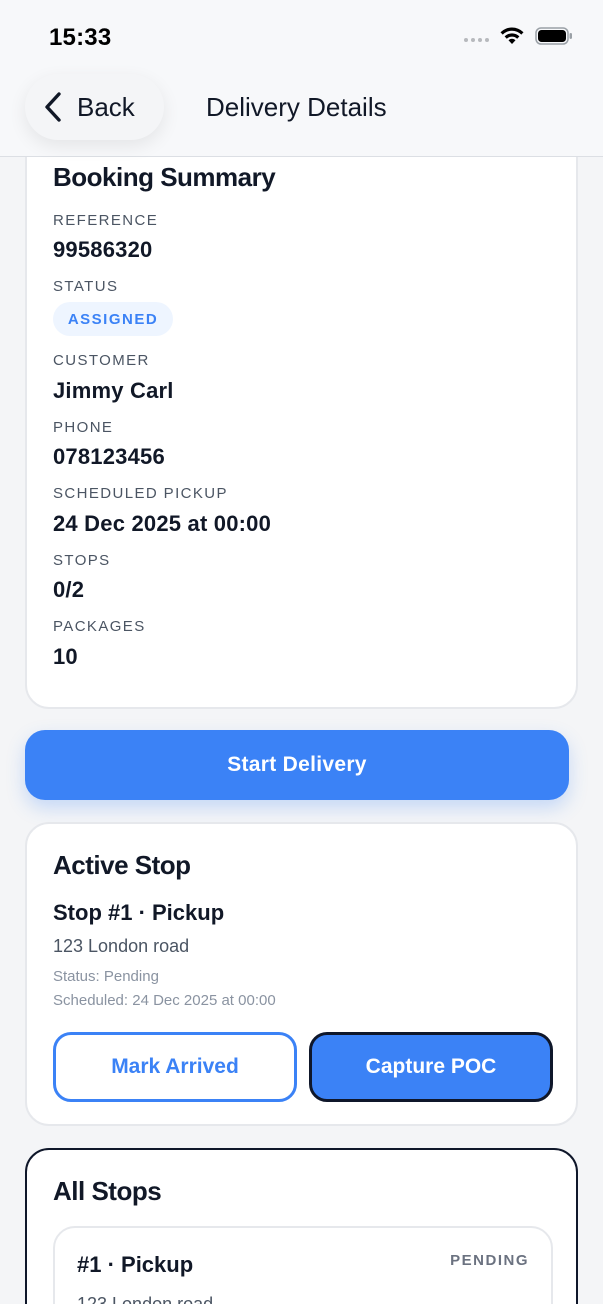 The height and width of the screenshot is (1304, 603). I want to click on stop-item-address: 123 London road, so click(145, 1299).